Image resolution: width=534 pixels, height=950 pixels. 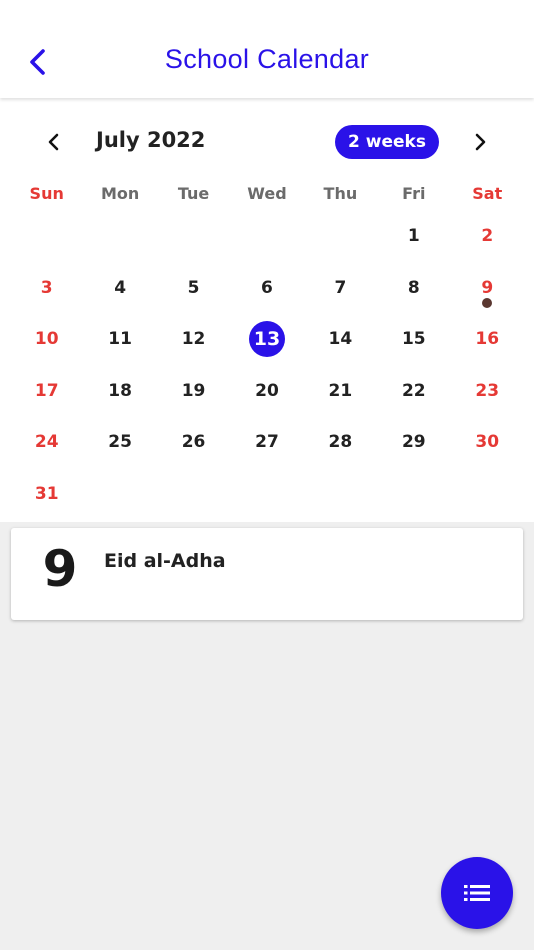 I want to click on day-number: 8, so click(x=413, y=287).